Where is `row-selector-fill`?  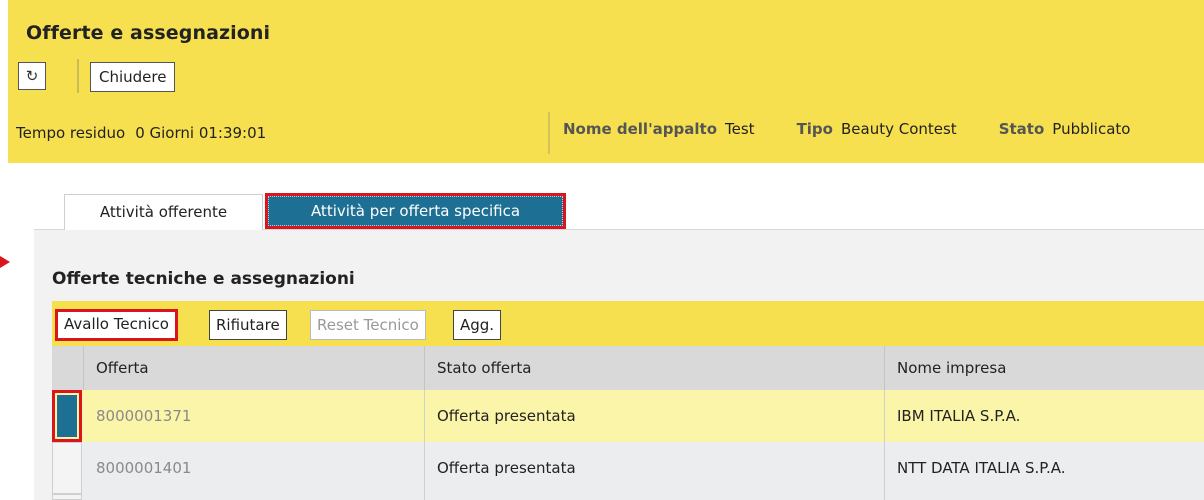 row-selector-fill is located at coordinates (67, 416).